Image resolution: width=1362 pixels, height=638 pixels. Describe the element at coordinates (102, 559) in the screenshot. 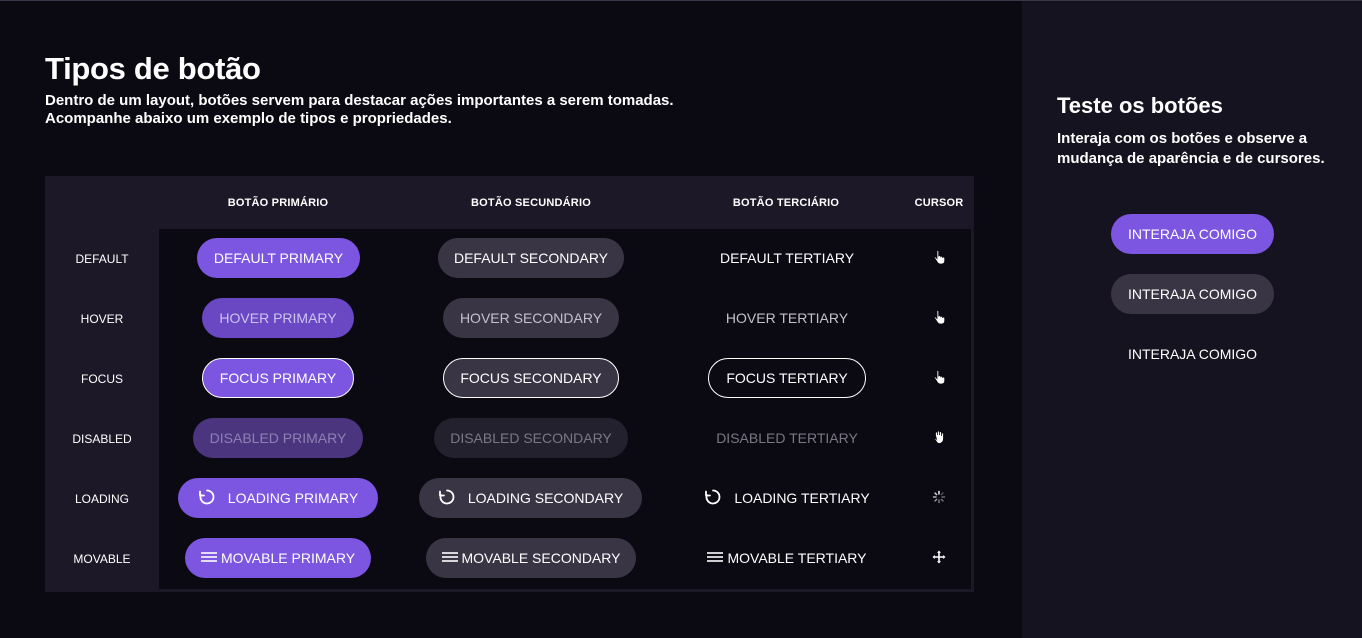

I see `row-label-movable: MOVABLE` at that location.